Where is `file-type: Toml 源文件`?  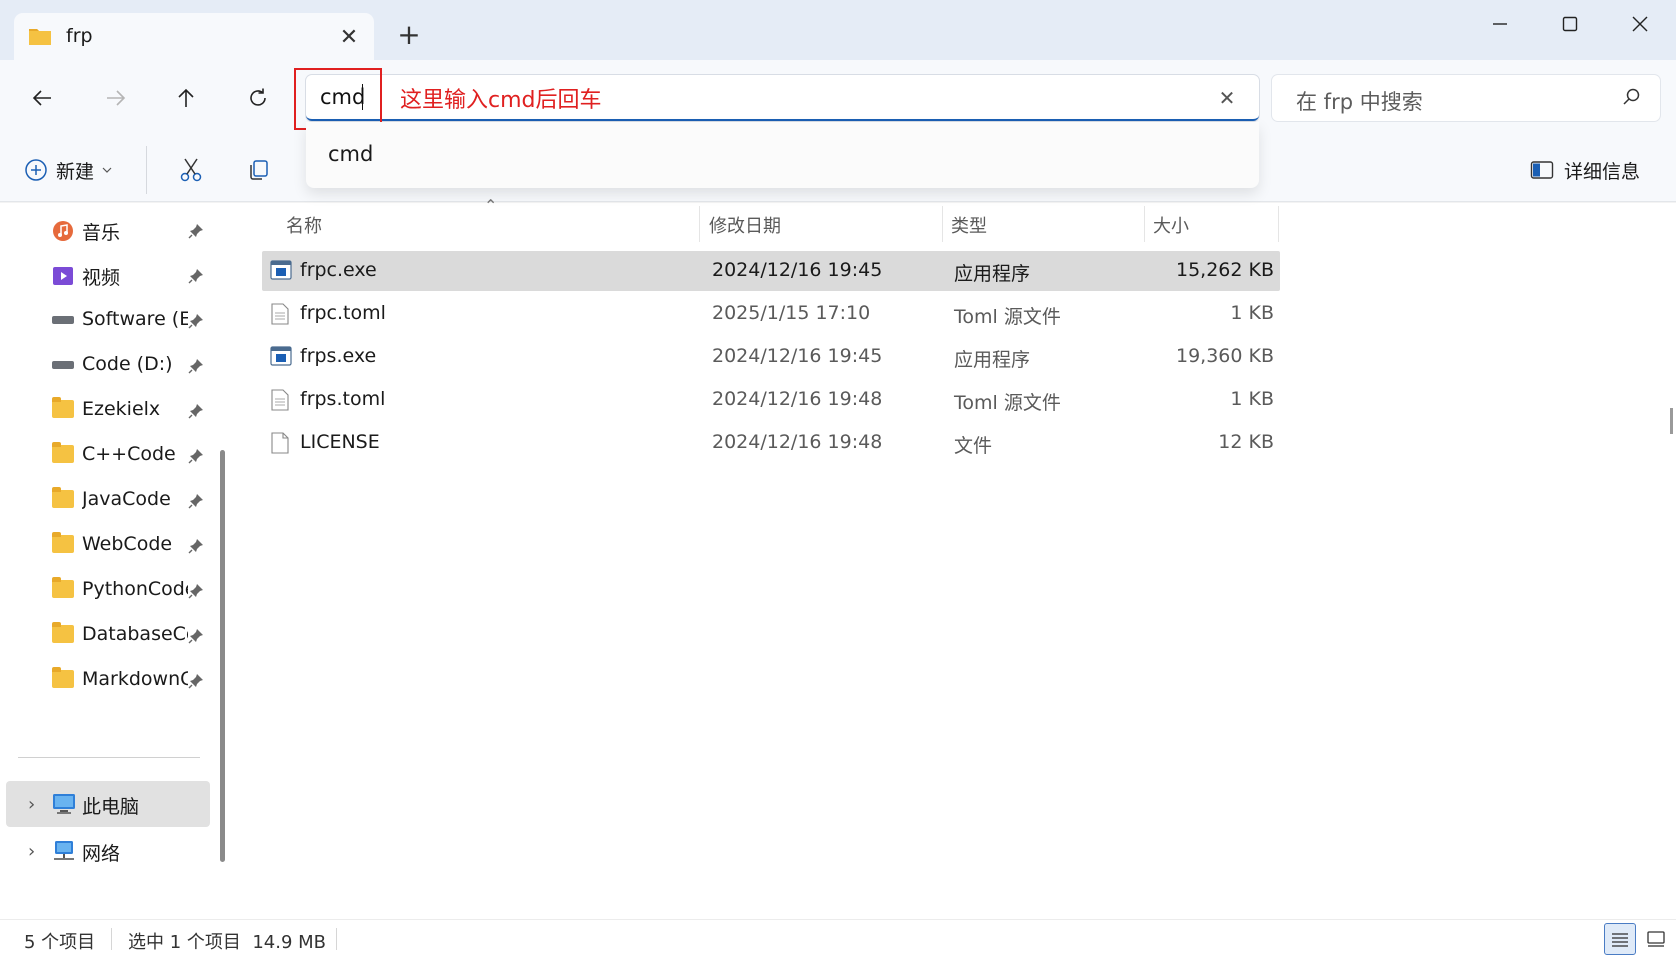 file-type: Toml 源文件 is located at coordinates (1007, 403).